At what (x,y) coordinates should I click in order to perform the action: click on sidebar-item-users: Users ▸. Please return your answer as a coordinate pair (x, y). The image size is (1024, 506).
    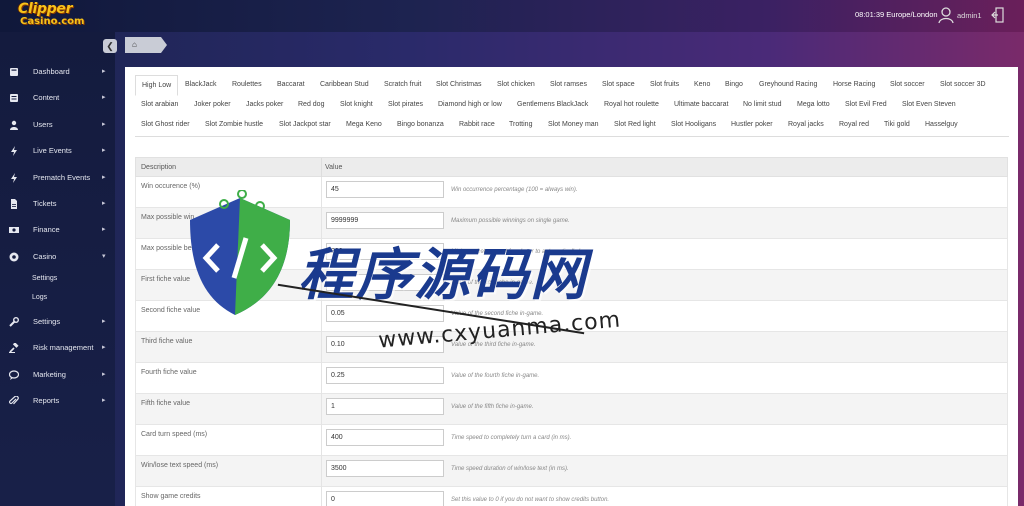
    Looking at the image, I should click on (57, 125).